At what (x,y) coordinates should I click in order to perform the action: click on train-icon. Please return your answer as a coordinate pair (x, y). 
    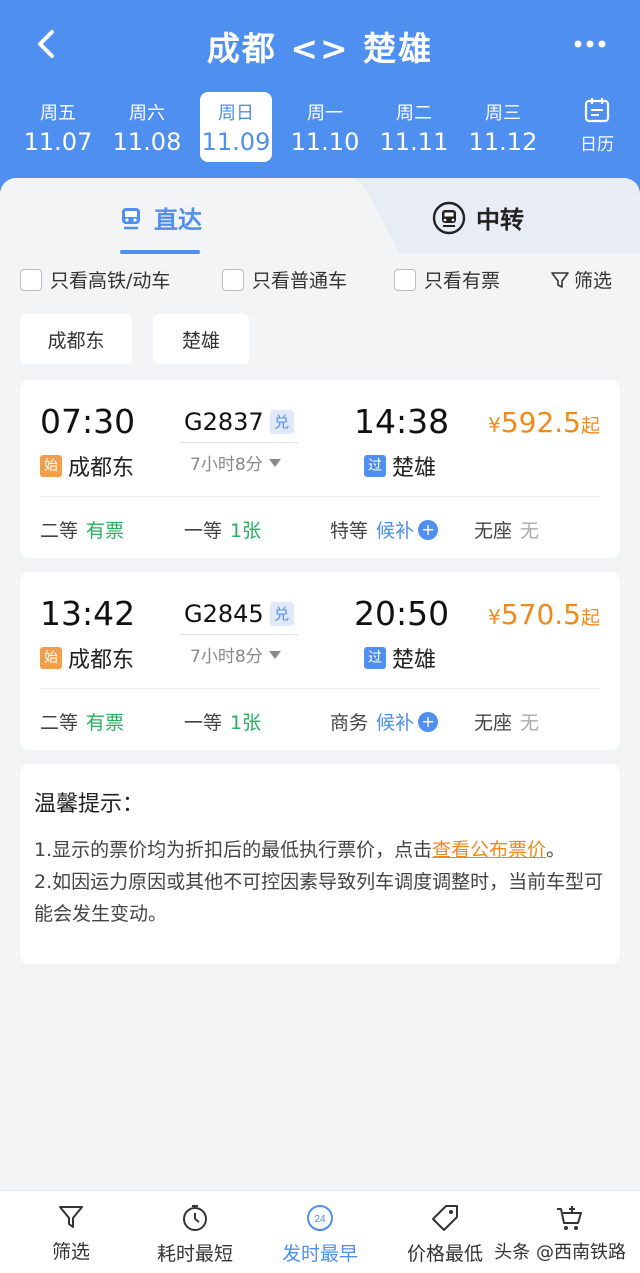
    Looking at the image, I should click on (131, 218).